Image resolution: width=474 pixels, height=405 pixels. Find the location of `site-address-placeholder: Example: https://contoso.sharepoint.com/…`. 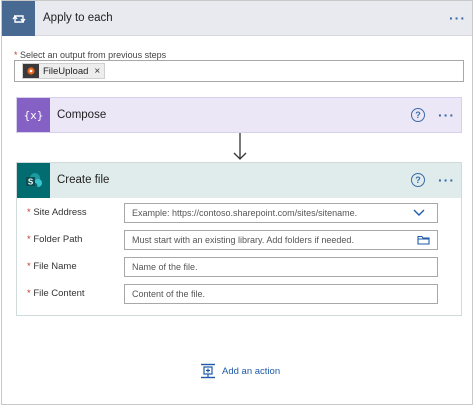

site-address-placeholder: Example: https://contoso.sharepoint.com/… is located at coordinates (245, 213).